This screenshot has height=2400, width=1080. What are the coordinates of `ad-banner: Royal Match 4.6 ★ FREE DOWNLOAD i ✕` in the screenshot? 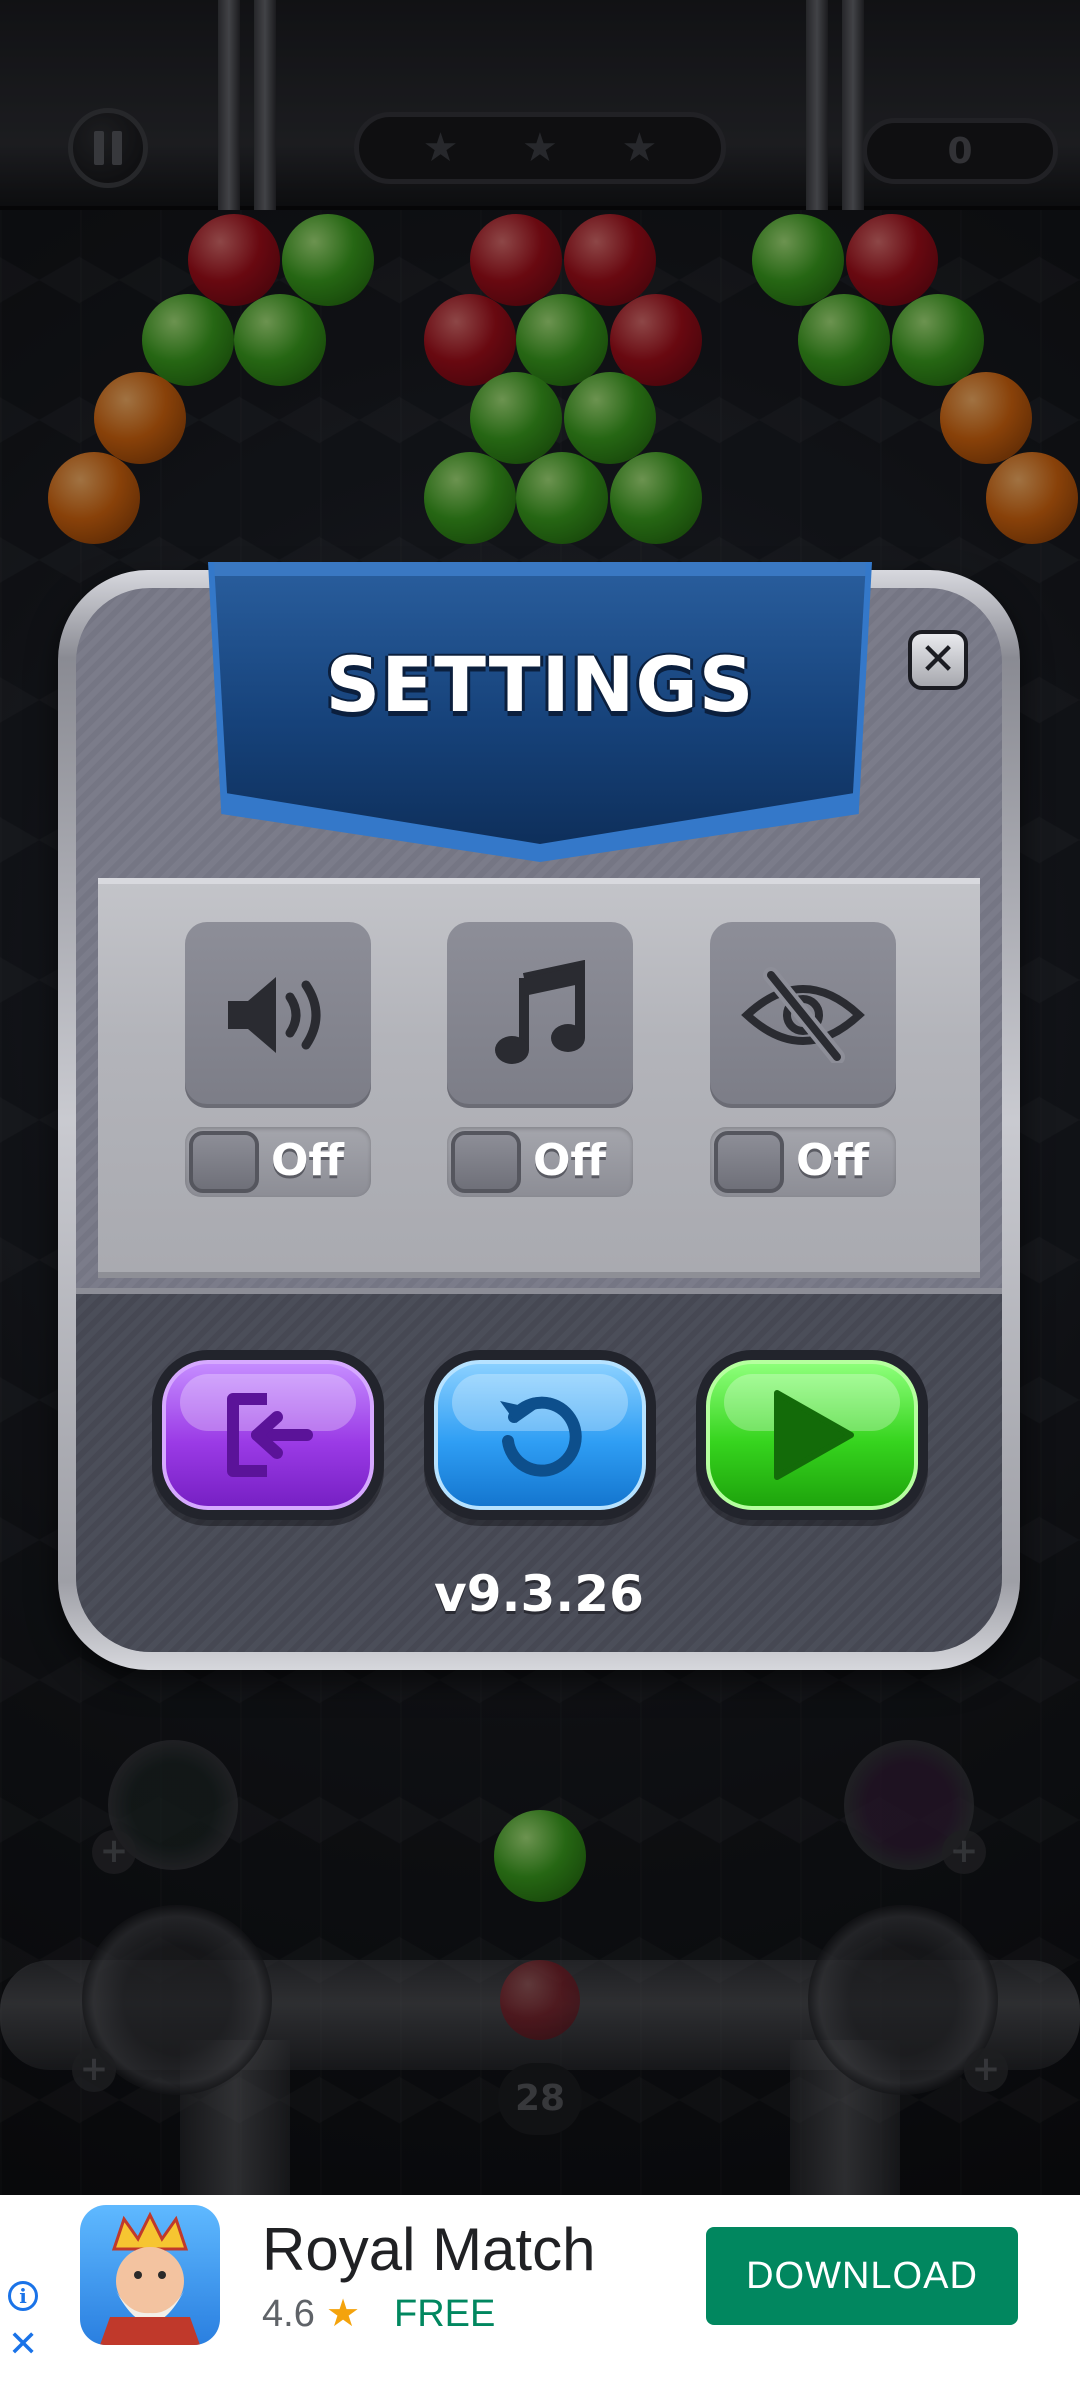 It's located at (540, 2297).